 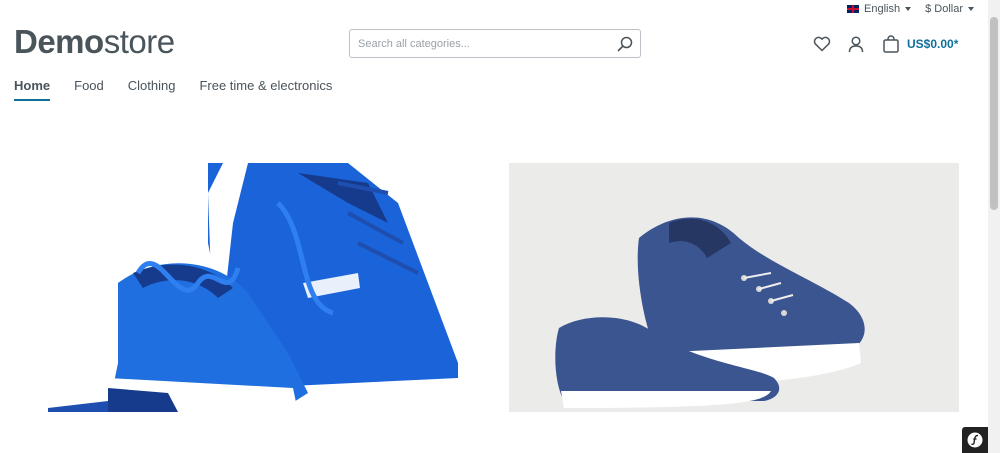 I want to click on search-input, so click(x=480, y=43).